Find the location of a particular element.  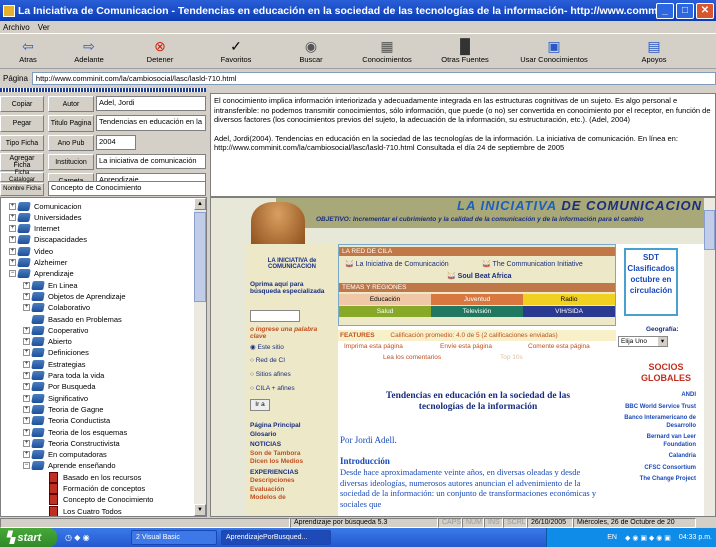

read-comments-link: Lea los comentarios is located at coordinates (412, 357).